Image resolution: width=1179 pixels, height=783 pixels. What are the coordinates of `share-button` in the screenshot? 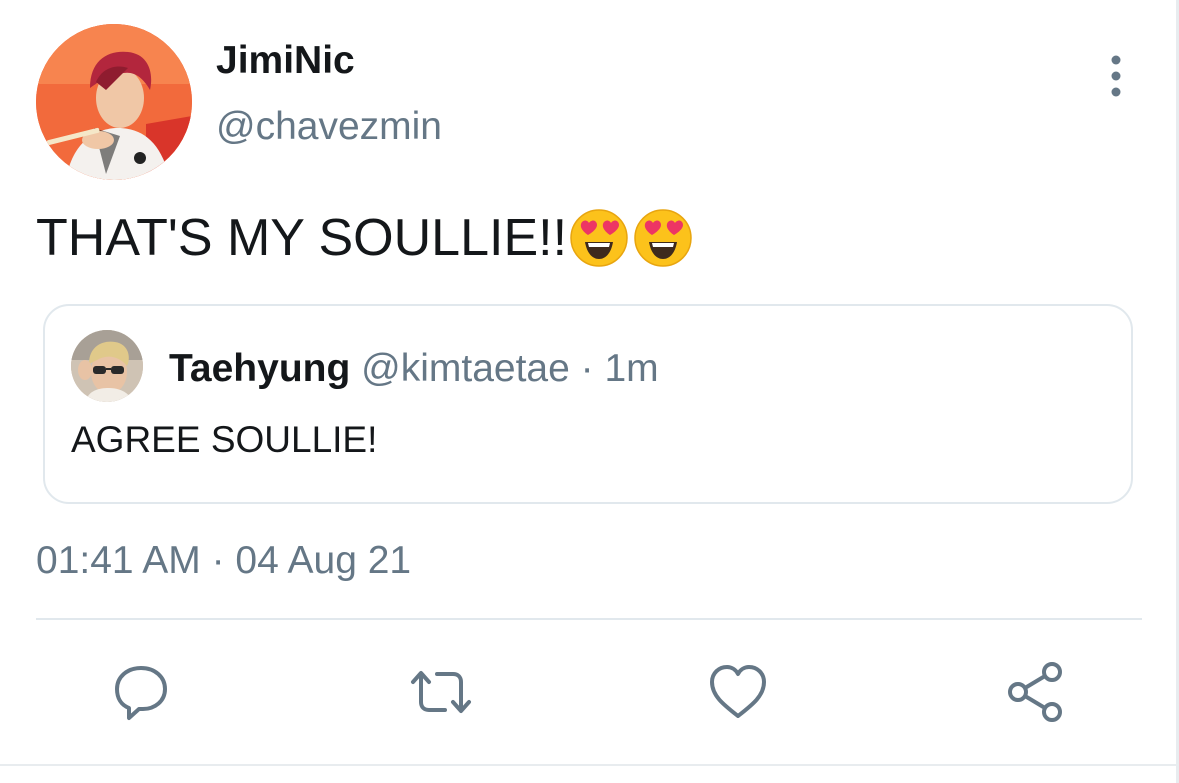 It's located at (1036, 692).